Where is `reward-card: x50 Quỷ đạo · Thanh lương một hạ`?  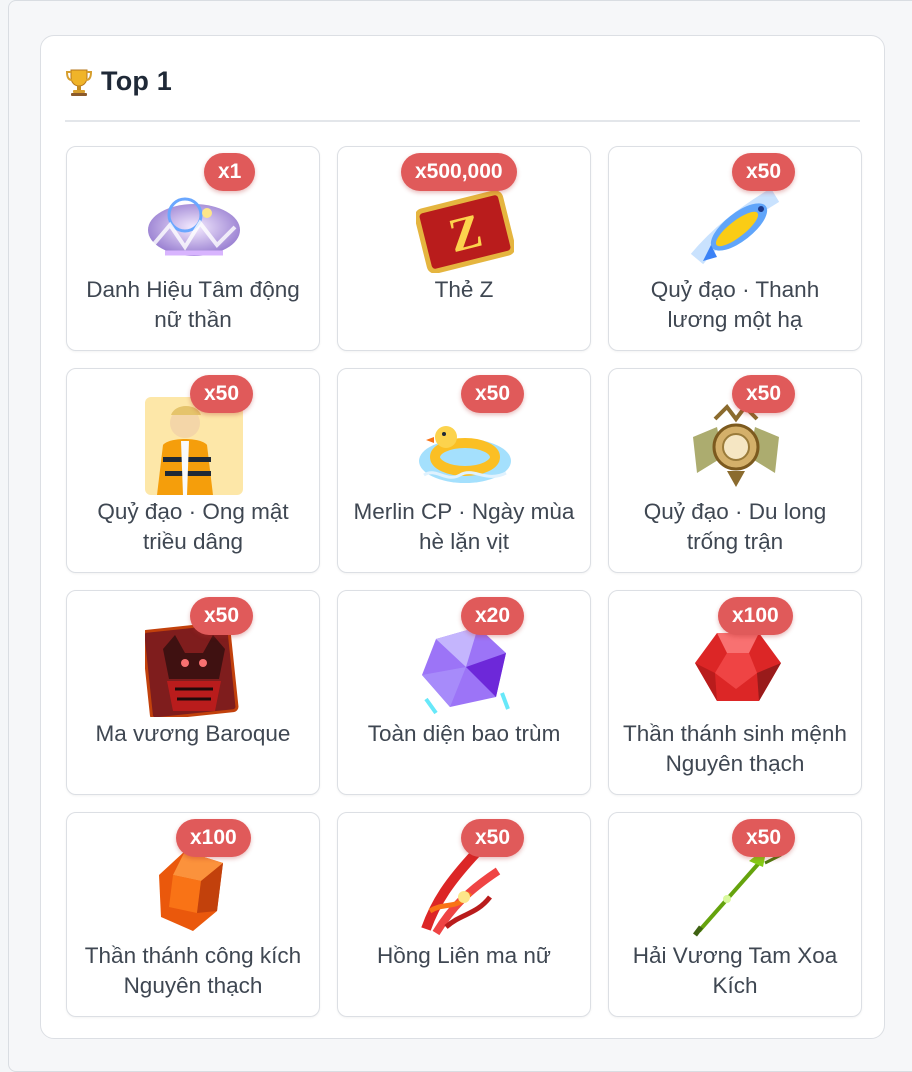
reward-card: x50 Quỷ đạo · Thanh lương một hạ is located at coordinates (735, 248).